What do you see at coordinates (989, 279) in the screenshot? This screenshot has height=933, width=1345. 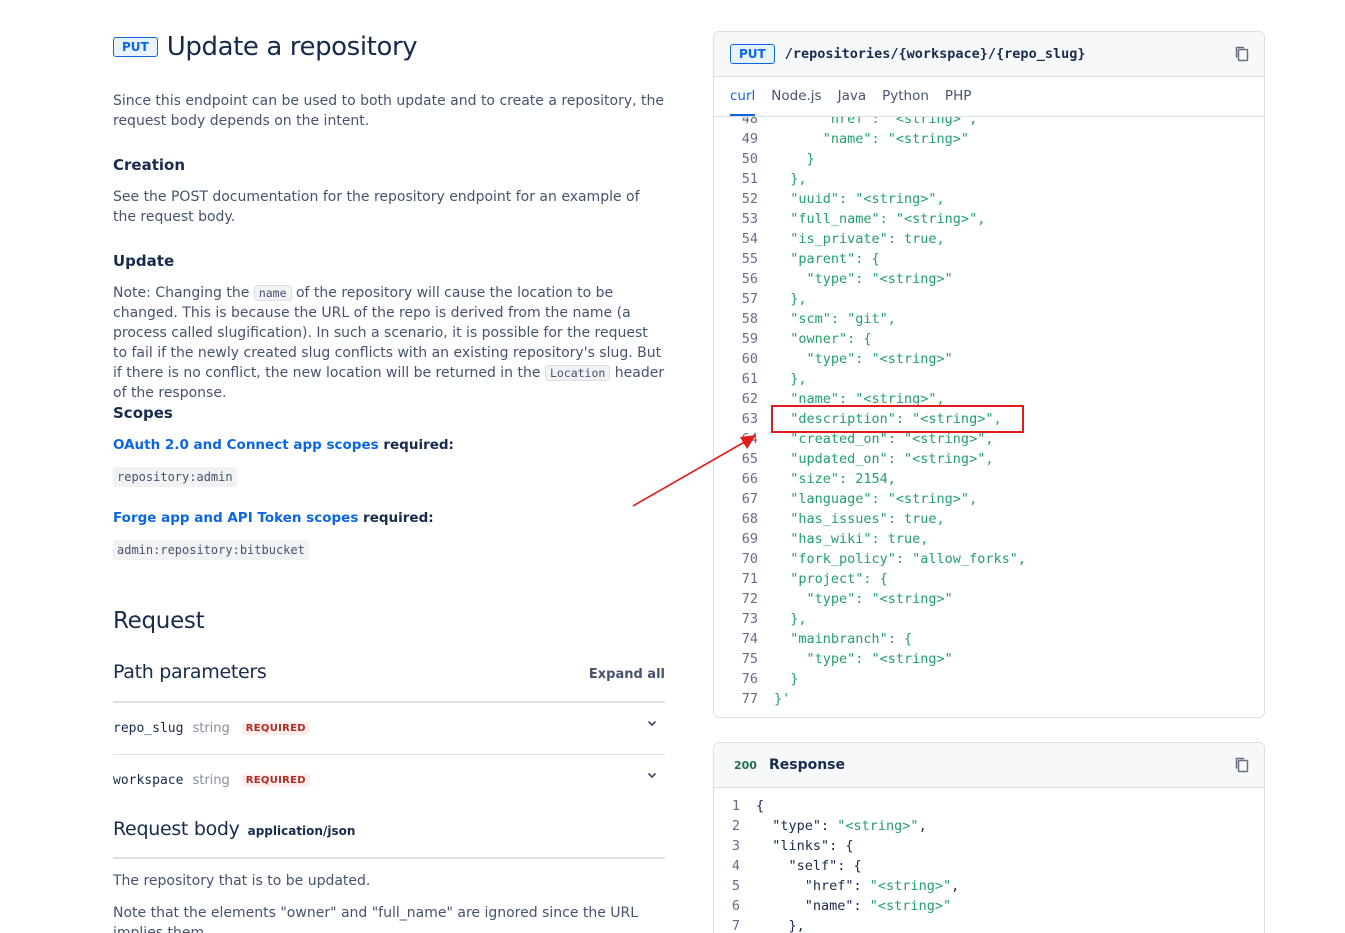 I see `code-line: 56 "type": "<string>"` at bounding box center [989, 279].